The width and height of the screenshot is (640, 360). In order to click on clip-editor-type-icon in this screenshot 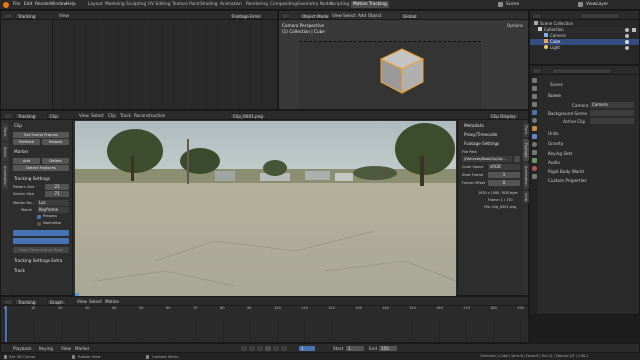, I will do `click(8, 115)`.